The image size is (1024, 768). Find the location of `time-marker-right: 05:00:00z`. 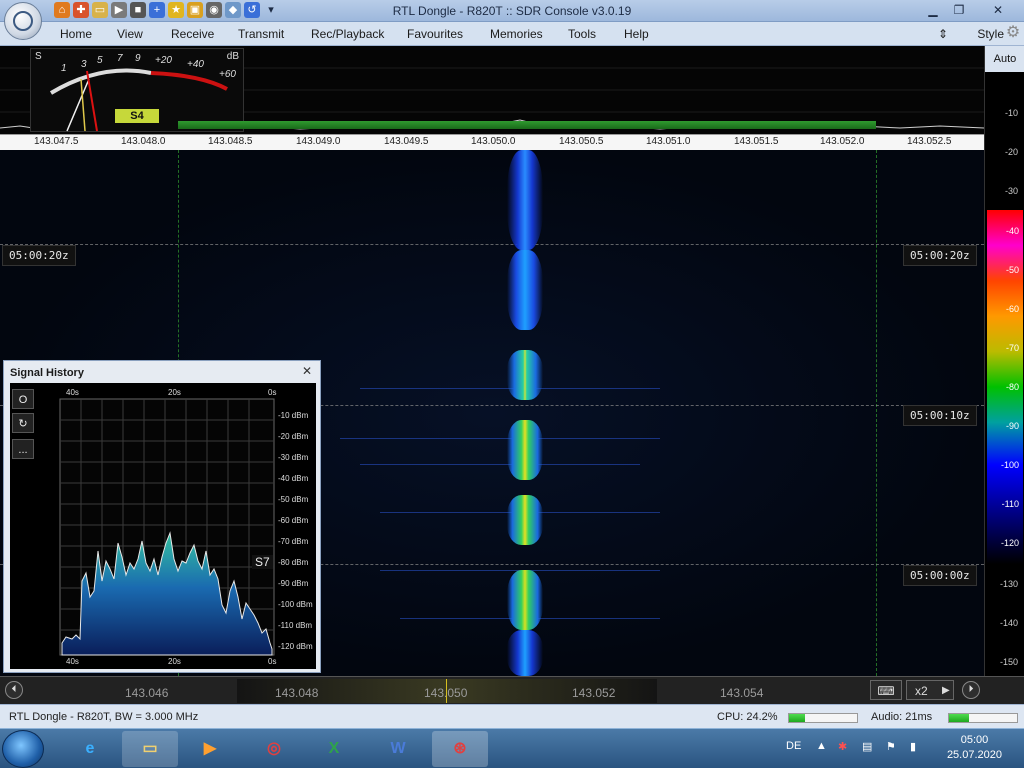

time-marker-right: 05:00:00z is located at coordinates (940, 575).